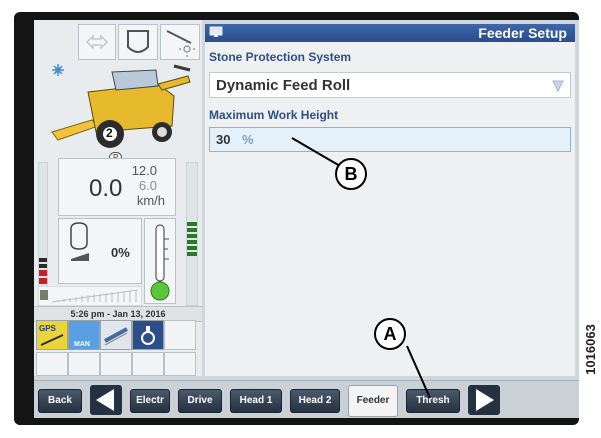 The width and height of the screenshot is (601, 438). What do you see at coordinates (390, 334) in the screenshot?
I see `callout-a: A` at bounding box center [390, 334].